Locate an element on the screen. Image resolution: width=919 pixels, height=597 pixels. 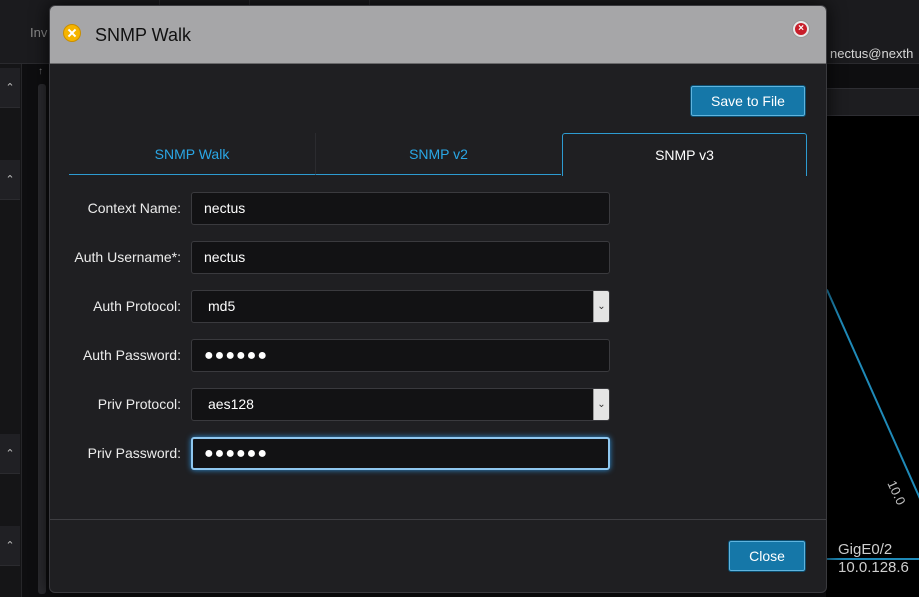
form-row-priv-protocol: Priv Protocol: aes128 ⌄ is located at coordinates (349, 405).